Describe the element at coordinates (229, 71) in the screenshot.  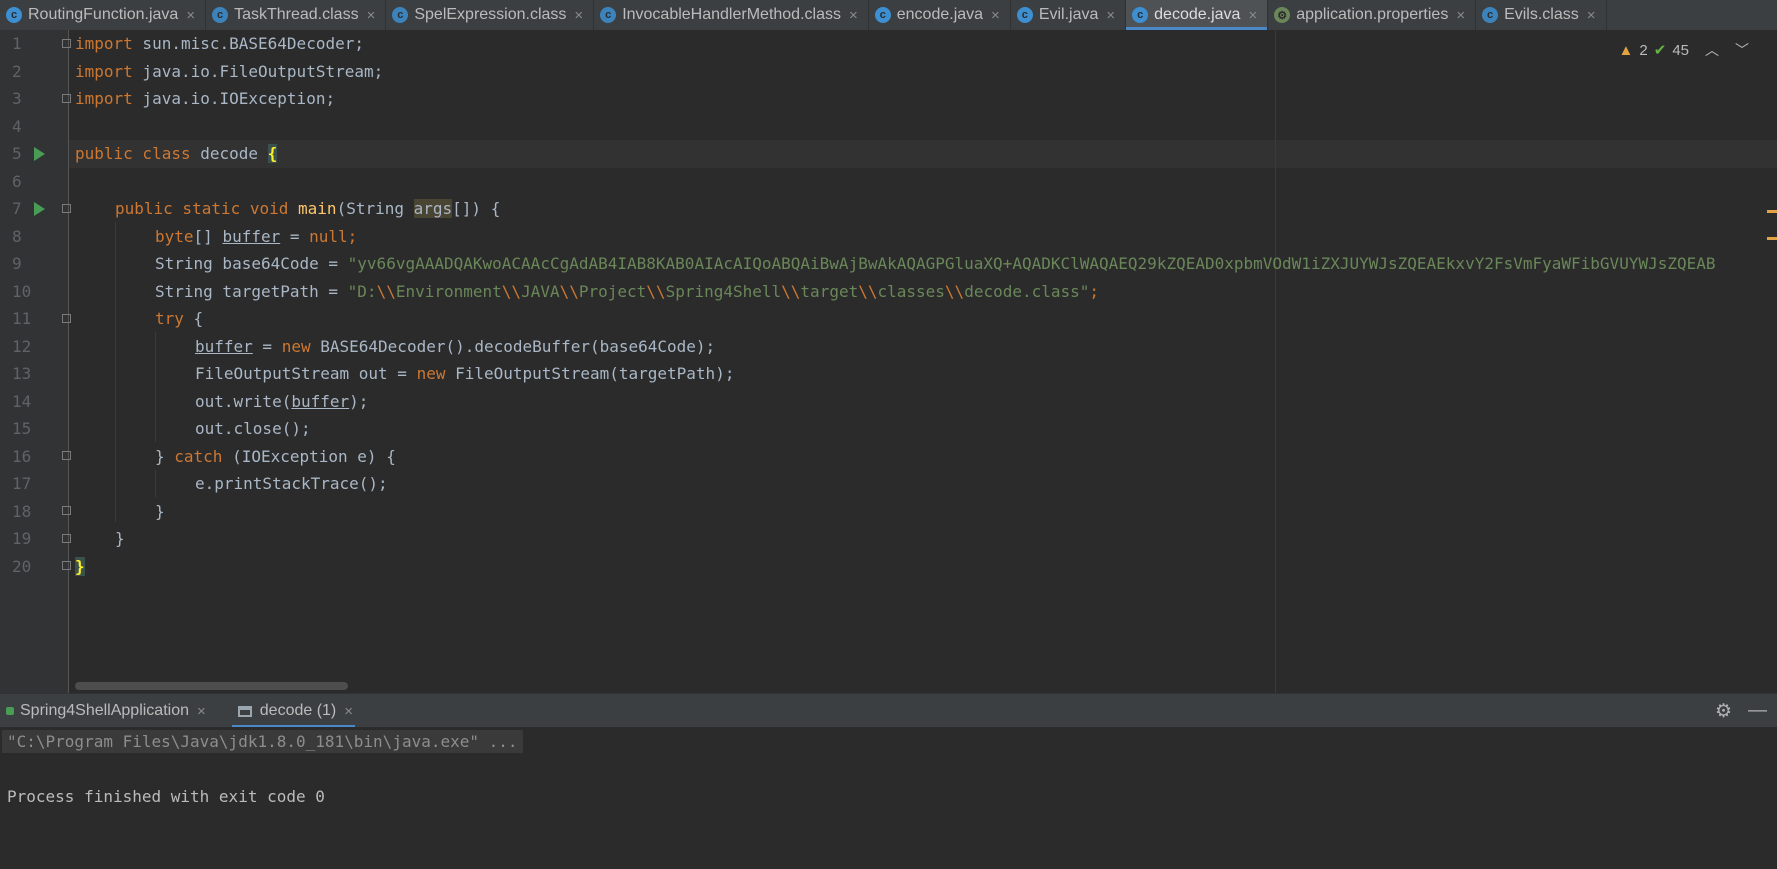
I see `code-line-2: import java.io.FileOutputStream;` at that location.